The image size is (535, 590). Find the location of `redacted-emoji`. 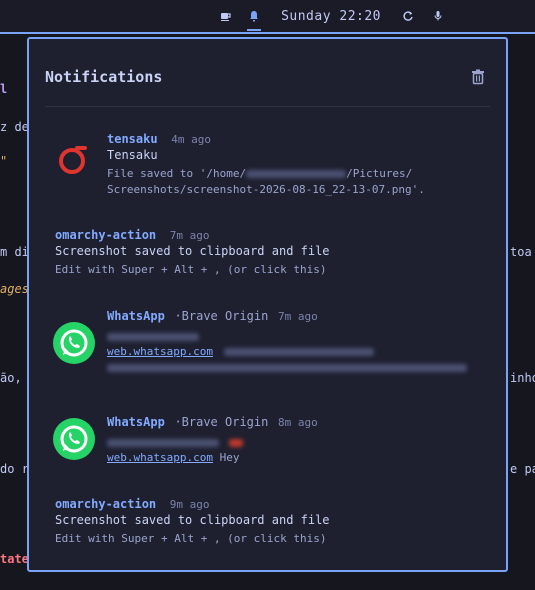

redacted-emoji is located at coordinates (235, 442).